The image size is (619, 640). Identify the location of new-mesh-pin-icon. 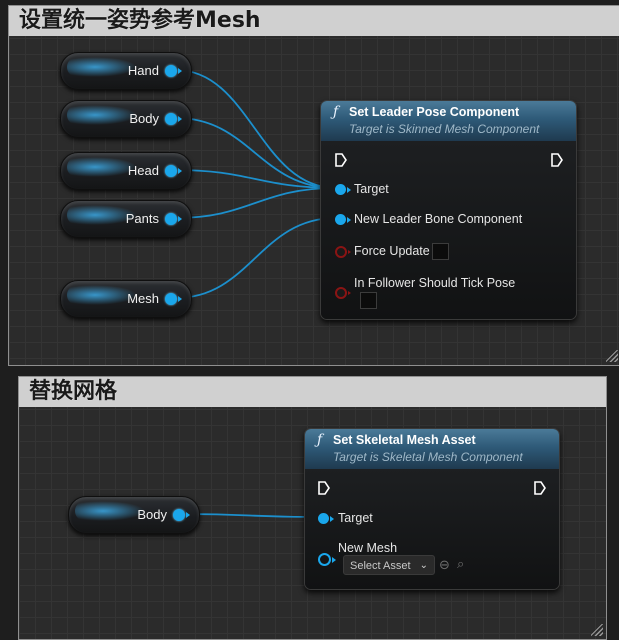
(327, 559).